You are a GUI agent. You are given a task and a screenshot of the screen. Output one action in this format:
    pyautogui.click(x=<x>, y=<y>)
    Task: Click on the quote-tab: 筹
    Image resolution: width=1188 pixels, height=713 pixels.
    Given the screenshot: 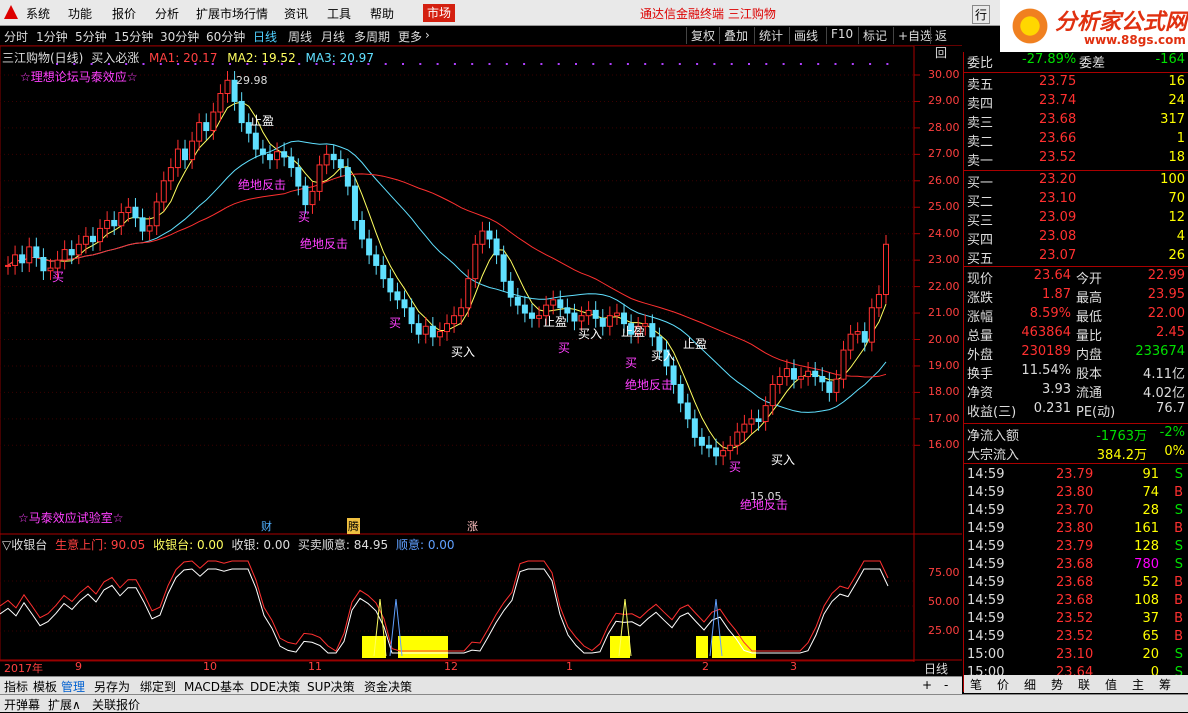 What is the action you would take?
    pyautogui.click(x=1165, y=684)
    